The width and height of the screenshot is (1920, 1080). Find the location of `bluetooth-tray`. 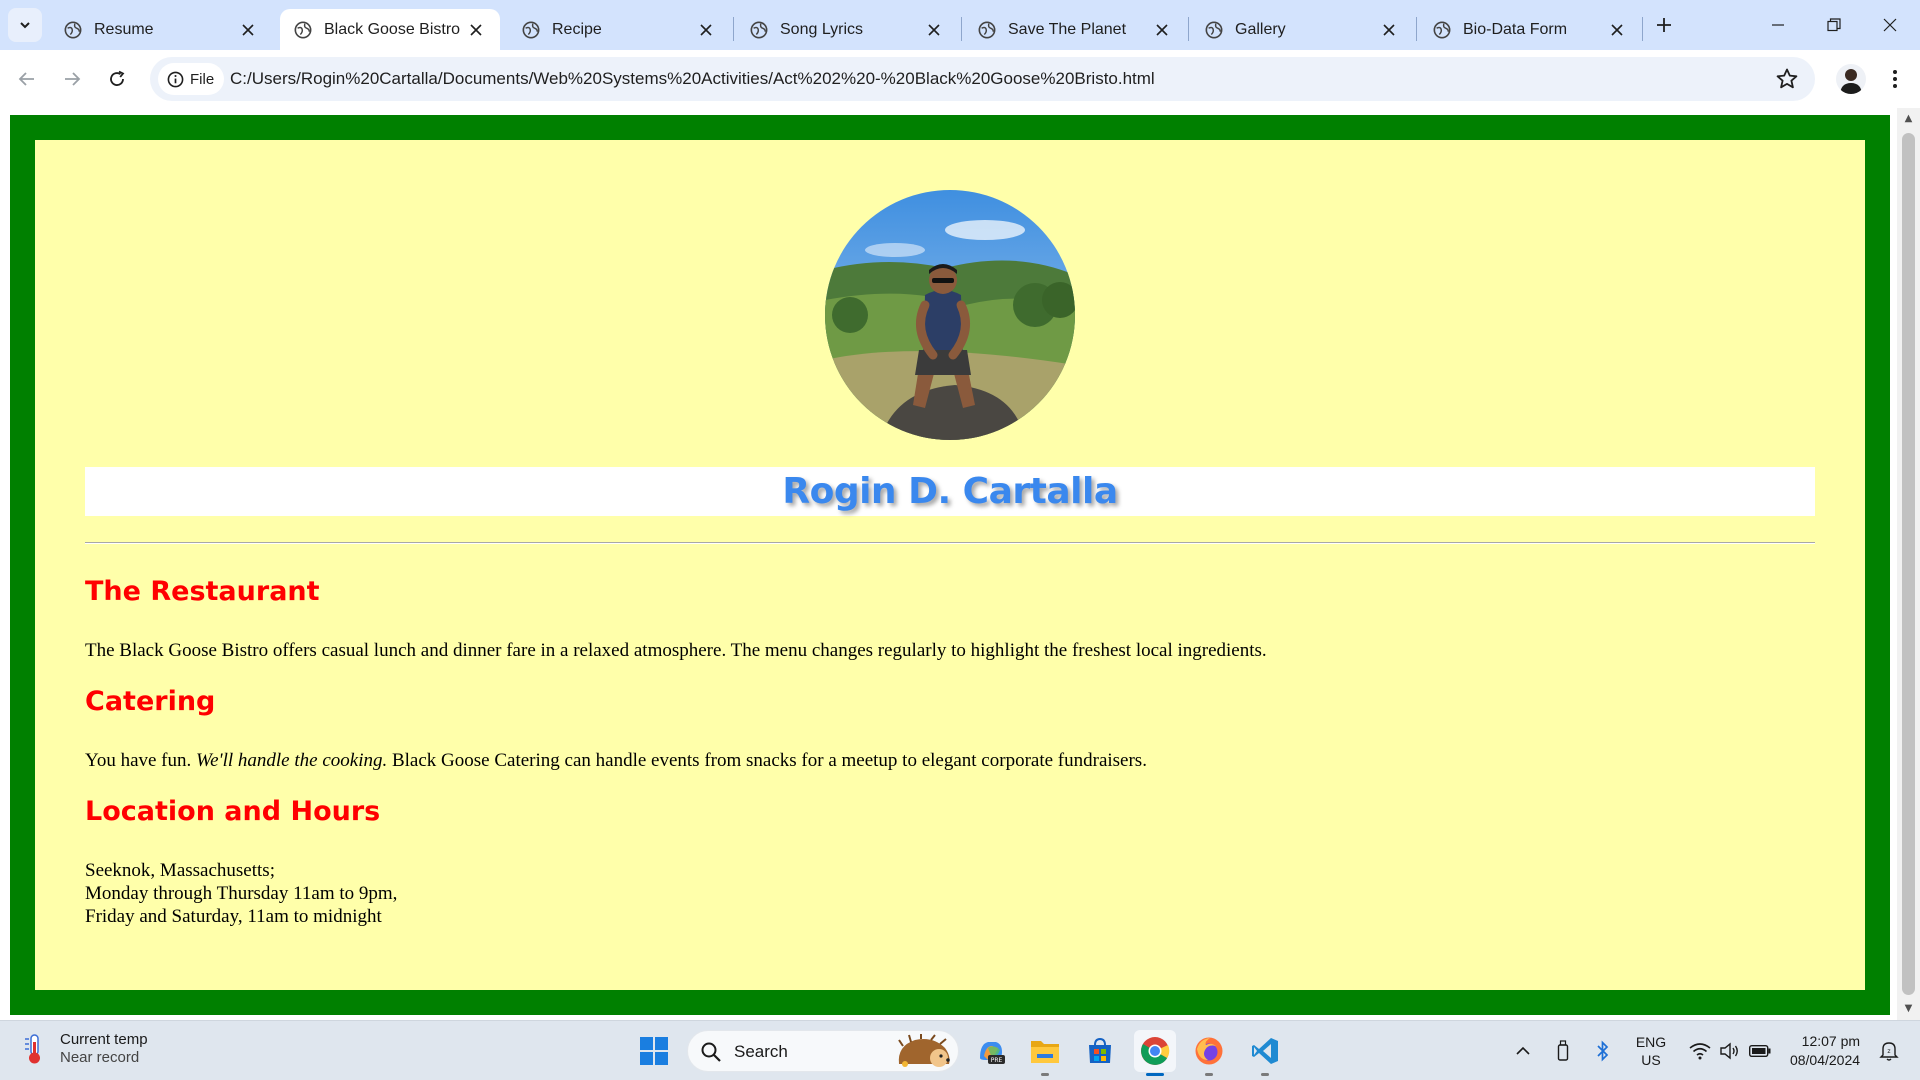

bluetooth-tray is located at coordinates (1603, 1050).